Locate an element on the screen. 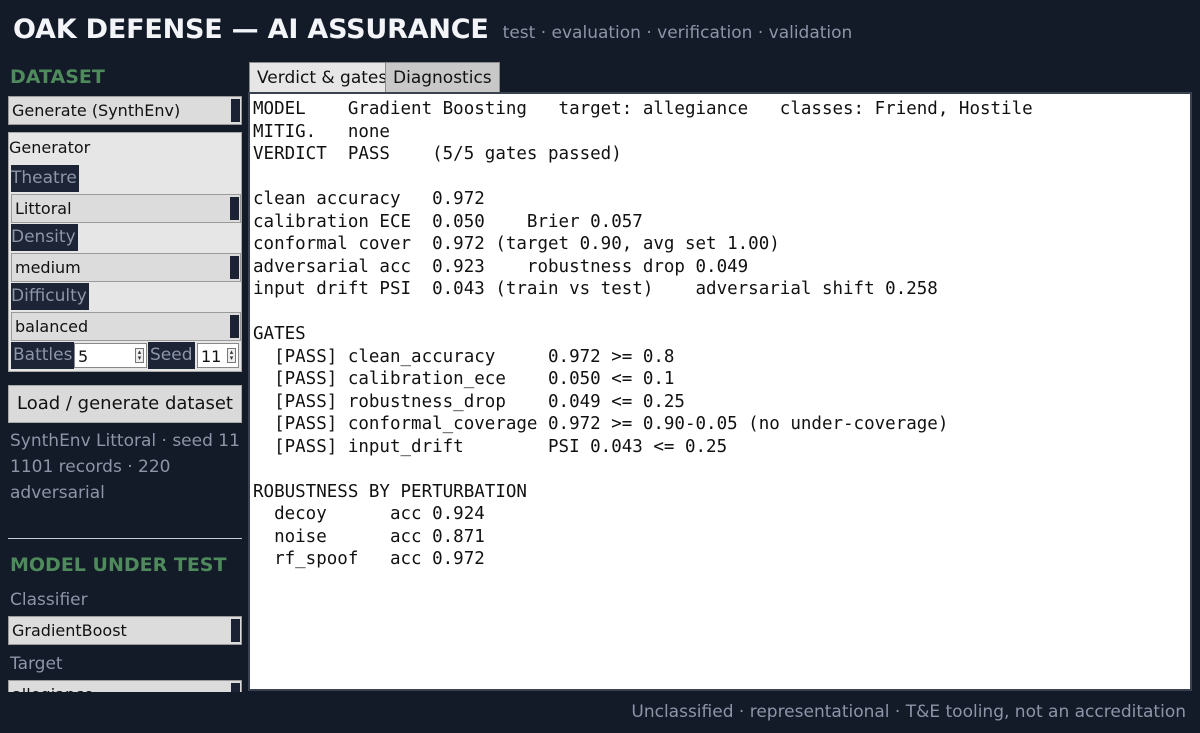 This screenshot has width=1200, height=733. theatre-label: Theatre is located at coordinates (45, 178).